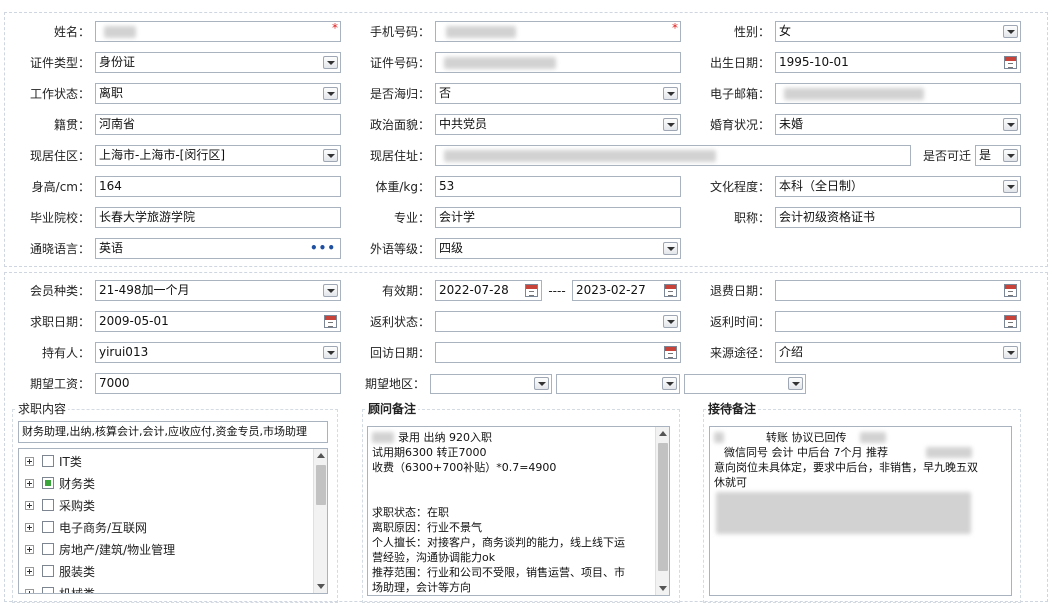 Image resolution: width=1052 pixels, height=603 pixels. What do you see at coordinates (898, 62) in the screenshot?
I see `birth-date-field: 1995-10-01` at bounding box center [898, 62].